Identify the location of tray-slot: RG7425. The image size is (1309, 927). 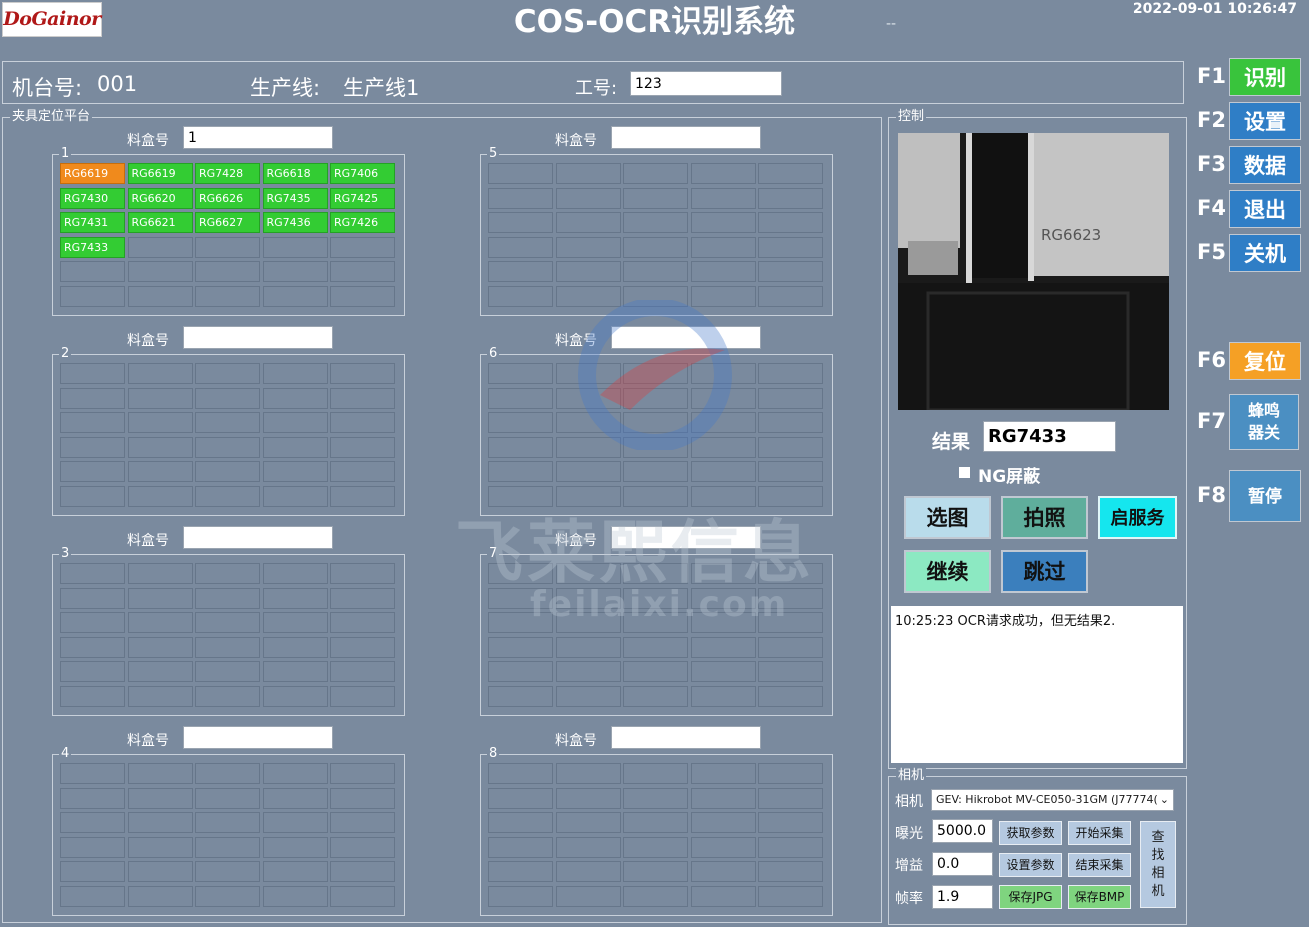
(362, 198).